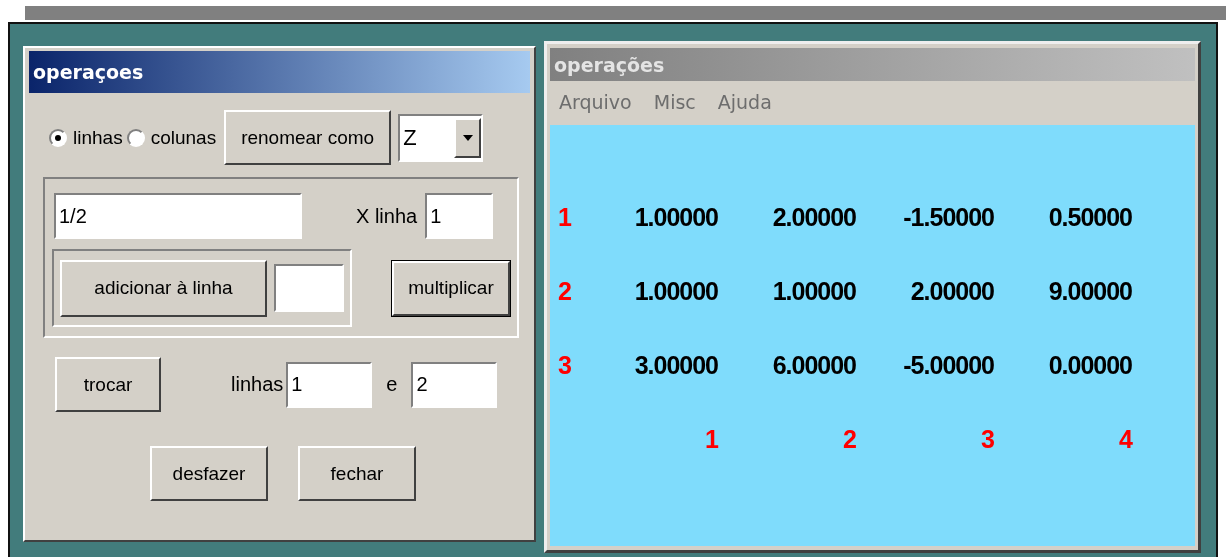 Image resolution: width=1226 pixels, height=557 pixels. Describe the element at coordinates (163, 288) in the screenshot. I see `add-button: adicionar à linha` at that location.